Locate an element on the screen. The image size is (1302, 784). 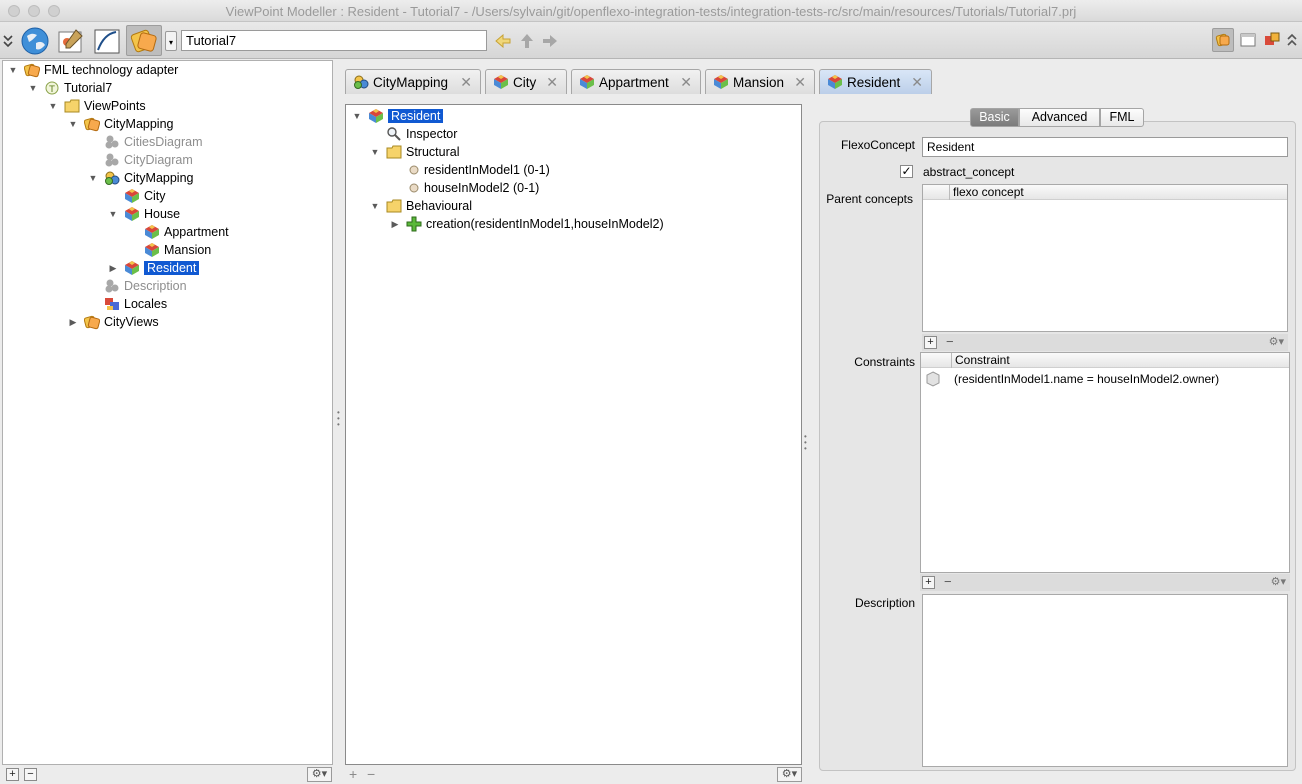
tree-node: Locales is located at coordinates (126, 304).